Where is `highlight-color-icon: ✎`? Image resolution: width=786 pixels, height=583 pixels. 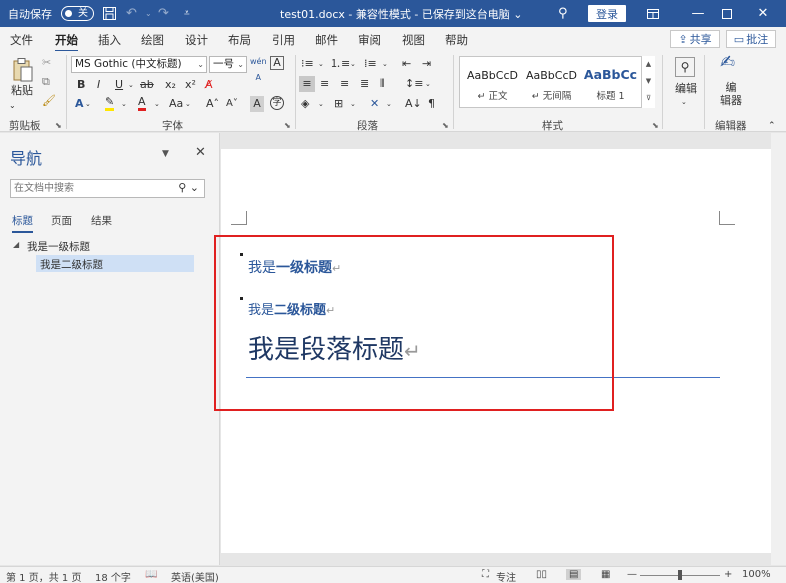 highlight-color-icon: ✎ is located at coordinates (110, 103).